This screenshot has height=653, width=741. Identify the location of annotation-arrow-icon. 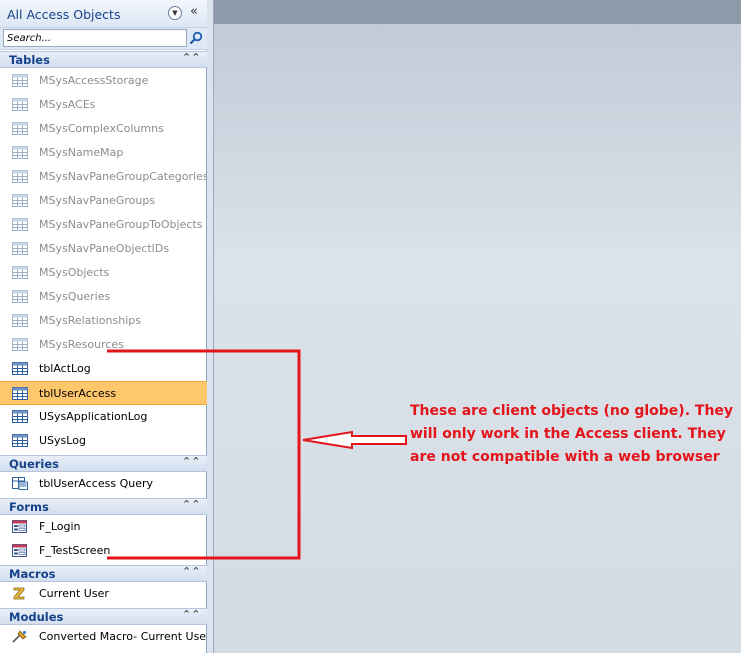
(354, 440).